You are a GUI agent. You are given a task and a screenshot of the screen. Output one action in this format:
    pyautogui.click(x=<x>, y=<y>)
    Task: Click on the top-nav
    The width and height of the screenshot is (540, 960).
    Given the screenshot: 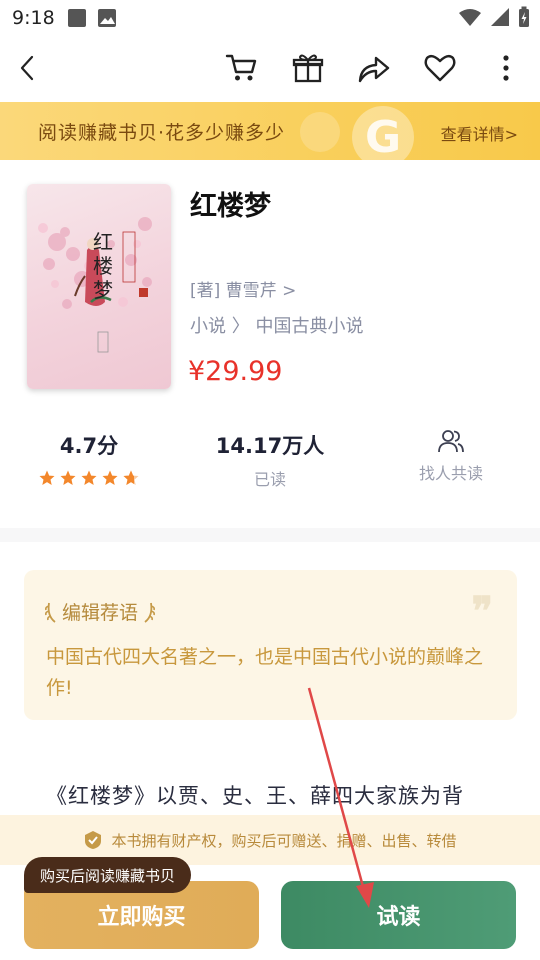 What is the action you would take?
    pyautogui.click(x=270, y=69)
    